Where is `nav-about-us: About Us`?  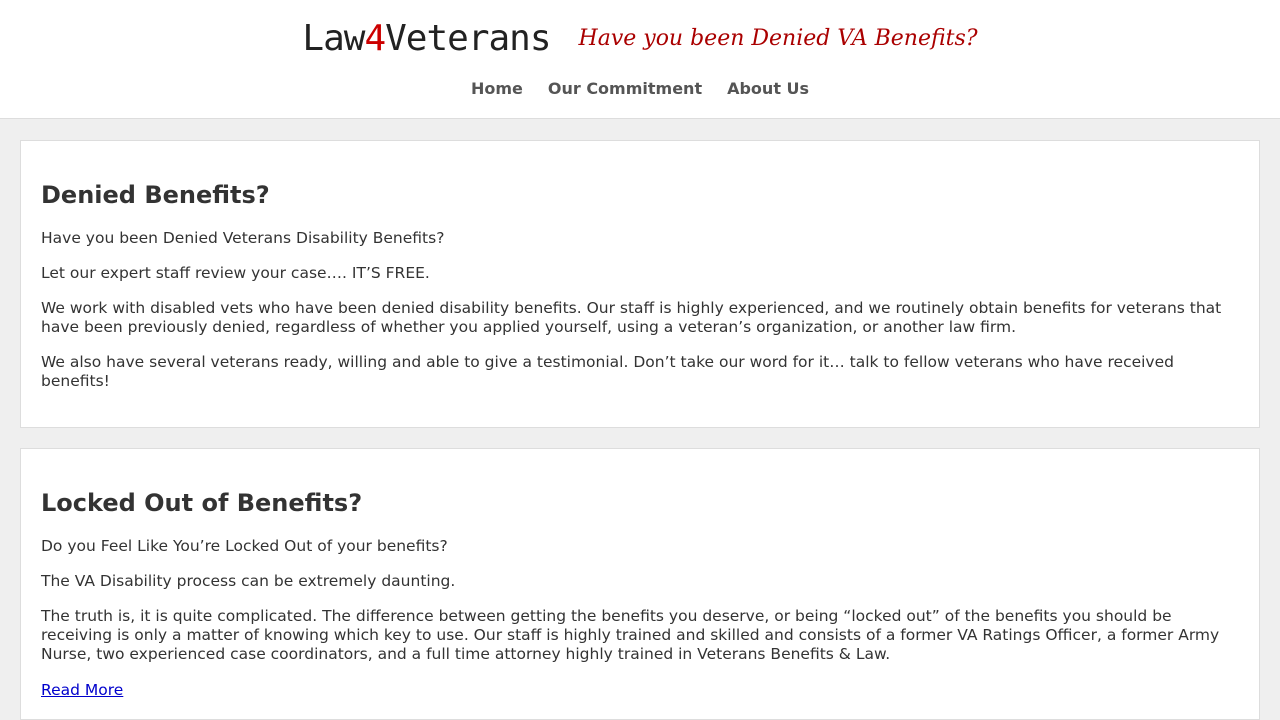 nav-about-us: About Us is located at coordinates (768, 89).